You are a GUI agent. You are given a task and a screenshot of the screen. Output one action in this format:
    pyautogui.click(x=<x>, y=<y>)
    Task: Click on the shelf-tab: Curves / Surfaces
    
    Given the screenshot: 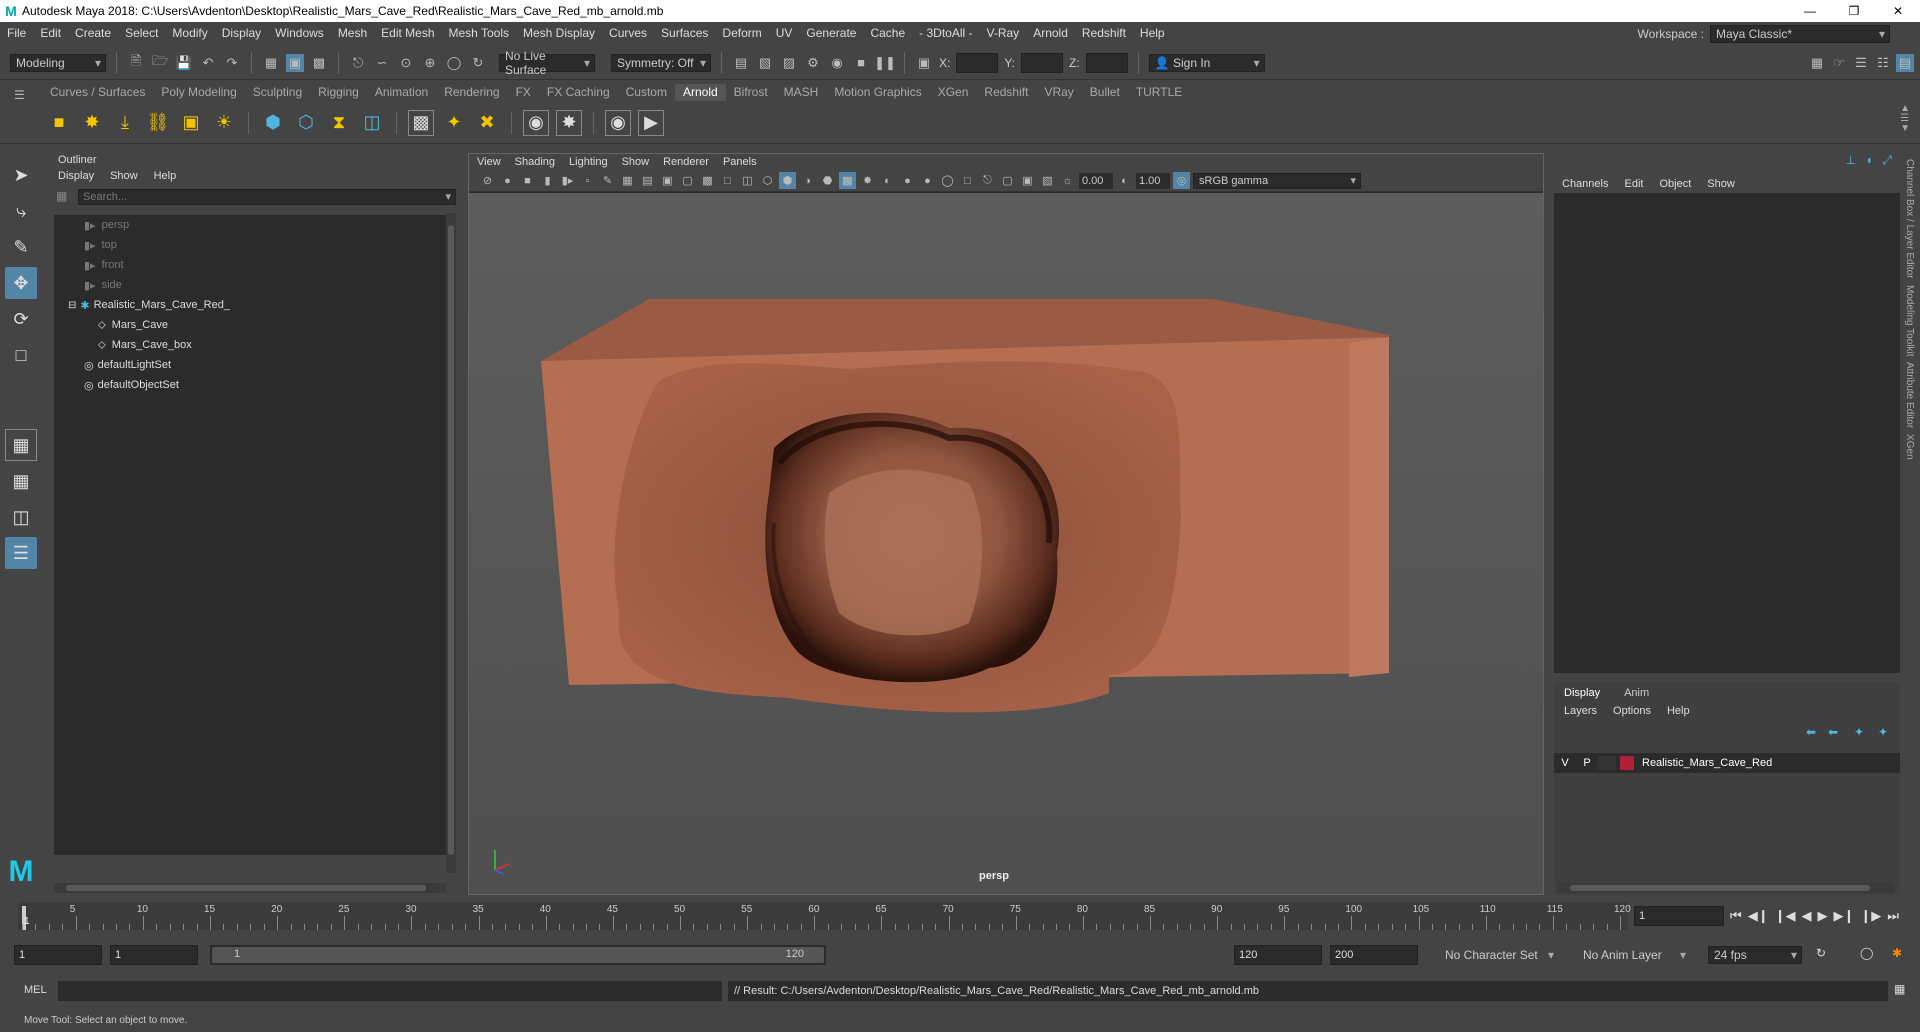 What is the action you would take?
    pyautogui.click(x=97, y=92)
    